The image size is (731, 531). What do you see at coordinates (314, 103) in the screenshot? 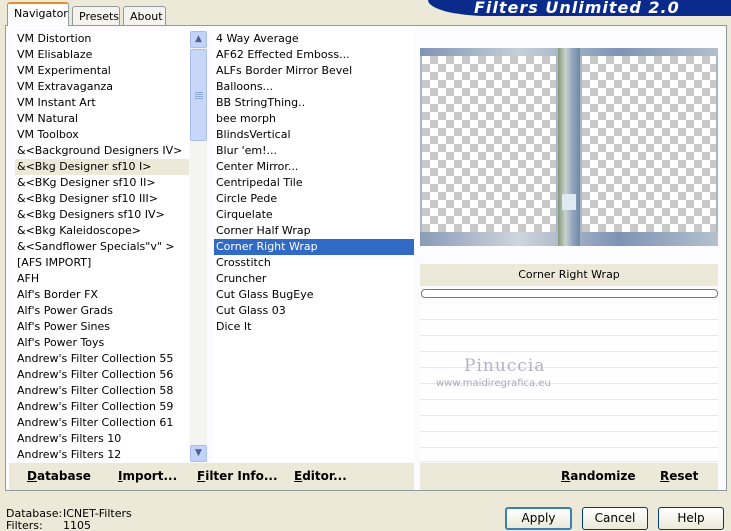
I see `list-item: BB StringThing..` at bounding box center [314, 103].